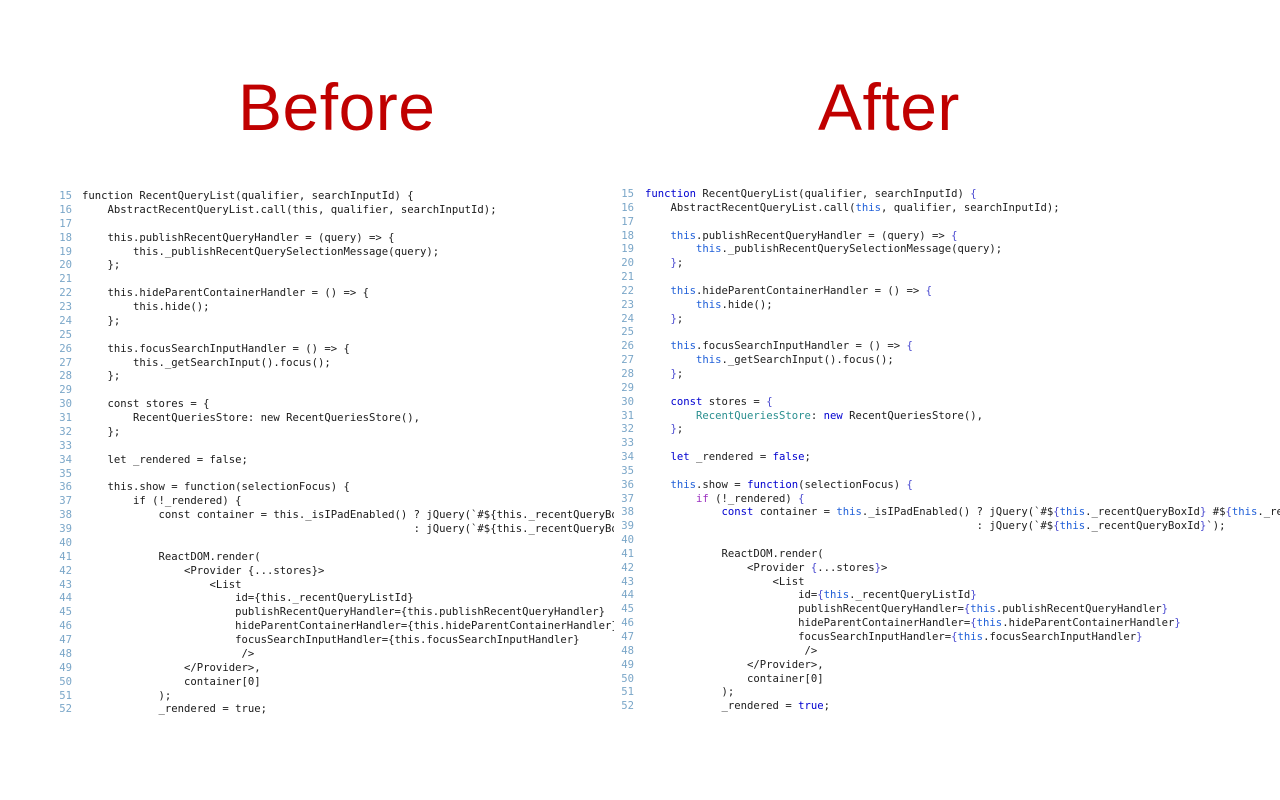  Describe the element at coordinates (627, 457) in the screenshot. I see `line-number: 34` at that location.